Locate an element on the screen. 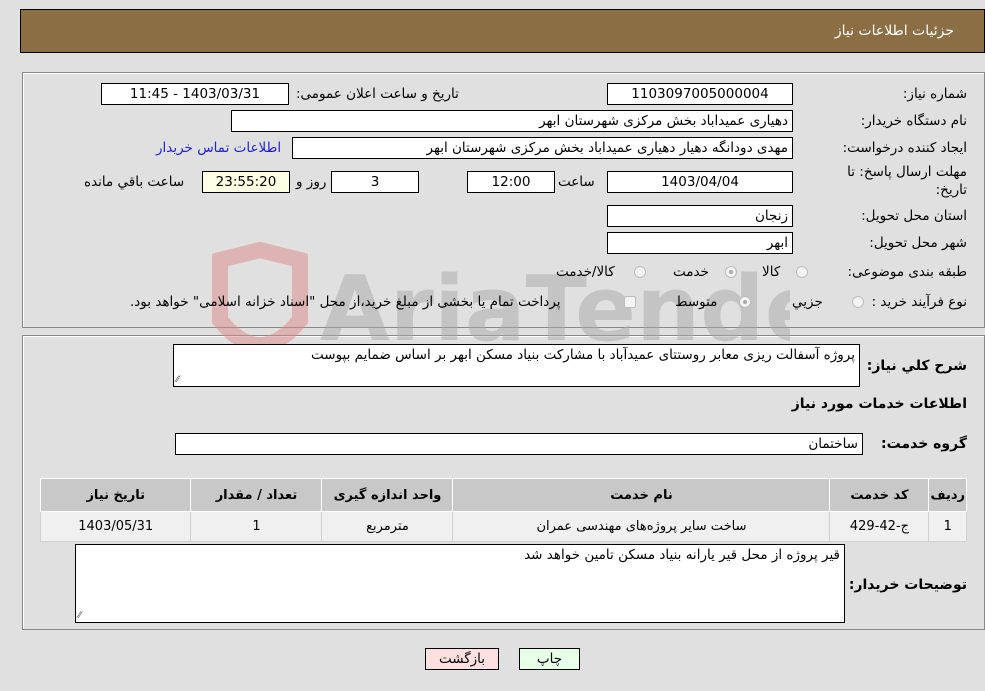 This screenshot has height=691, width=985. cell-row-number: 1 is located at coordinates (947, 526).